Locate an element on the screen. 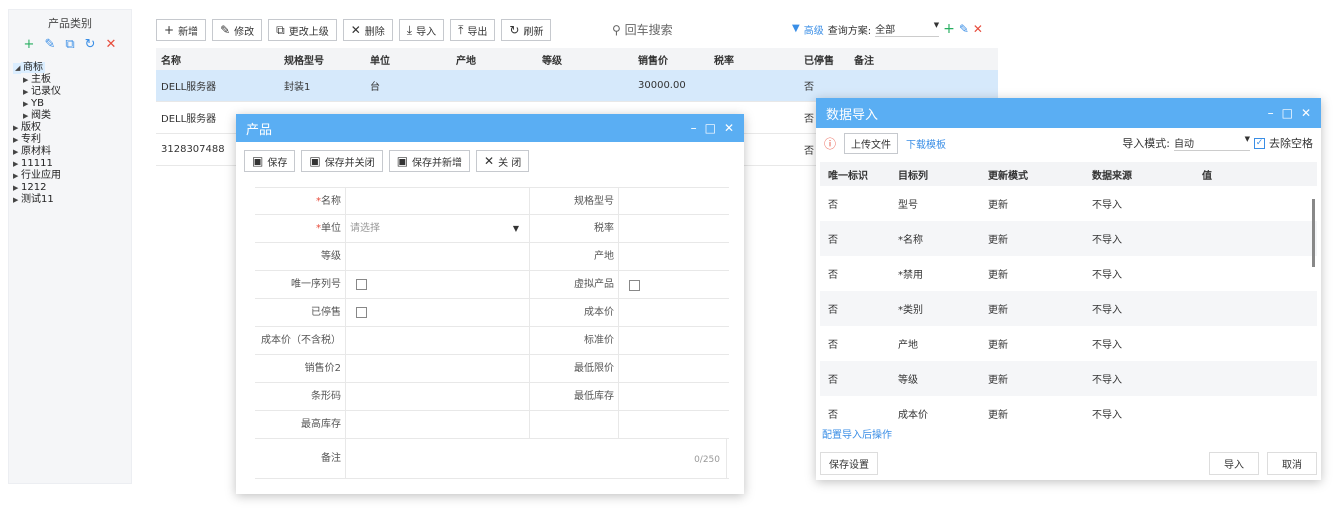 The height and width of the screenshot is (517, 1337). table-row: 否成本价 更新 不导入 is located at coordinates (1068, 413).